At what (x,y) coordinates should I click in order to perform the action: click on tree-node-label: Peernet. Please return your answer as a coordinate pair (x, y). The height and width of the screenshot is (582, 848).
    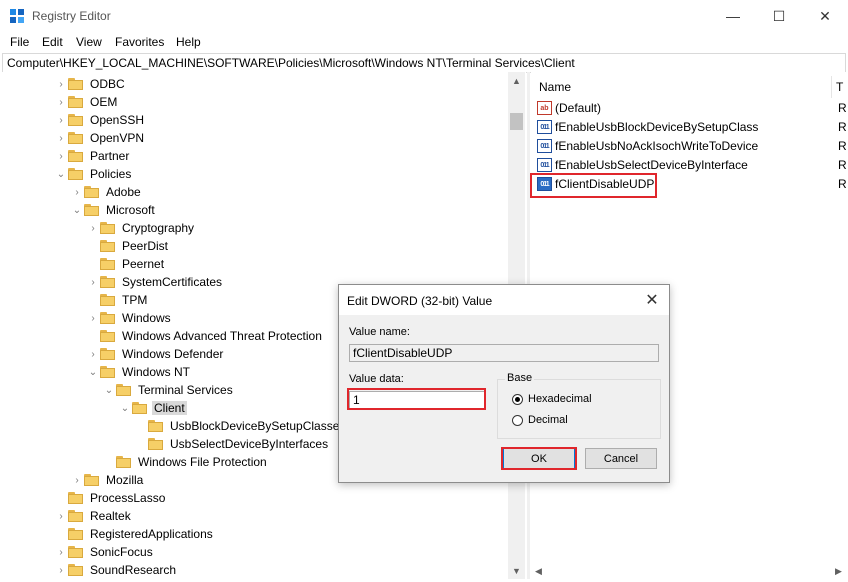
    Looking at the image, I should click on (143, 264).